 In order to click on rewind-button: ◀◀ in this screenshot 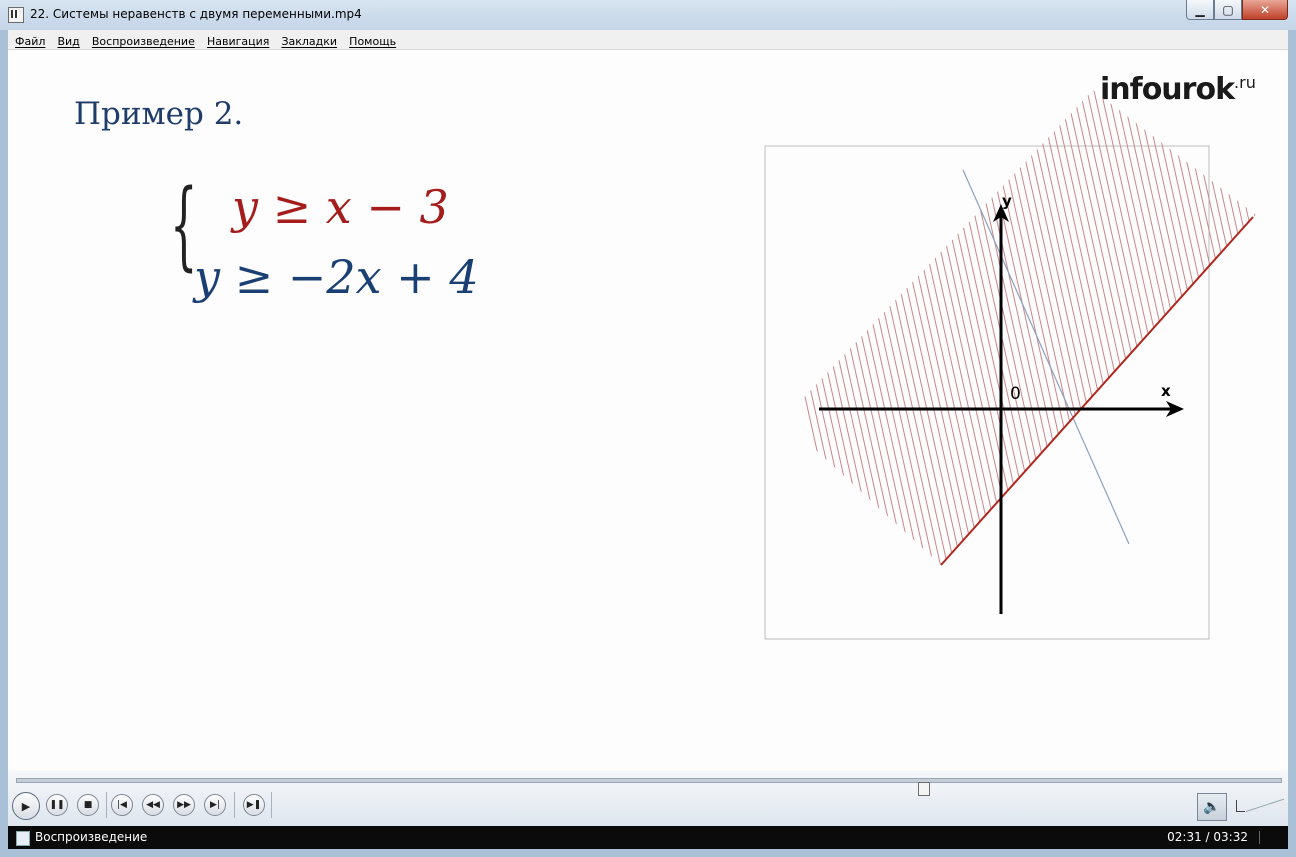, I will do `click(153, 805)`.